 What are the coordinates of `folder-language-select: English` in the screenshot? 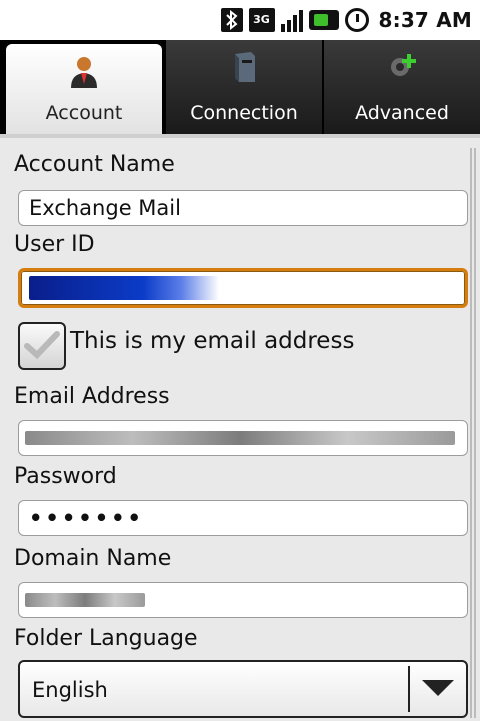 It's located at (243, 689).